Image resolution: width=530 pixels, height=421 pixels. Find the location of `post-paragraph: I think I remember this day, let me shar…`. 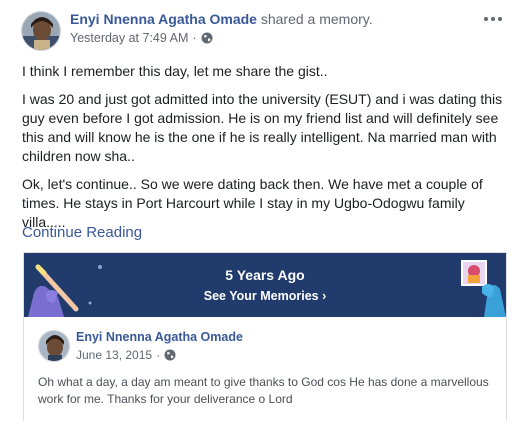

post-paragraph: I think I remember this day, let me shar… is located at coordinates (175, 71).